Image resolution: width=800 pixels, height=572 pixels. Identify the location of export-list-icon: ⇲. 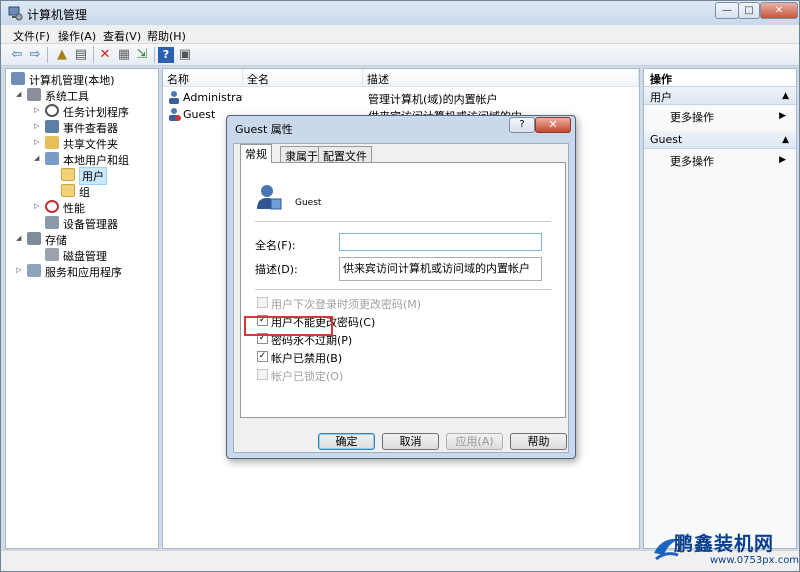
(142, 55).